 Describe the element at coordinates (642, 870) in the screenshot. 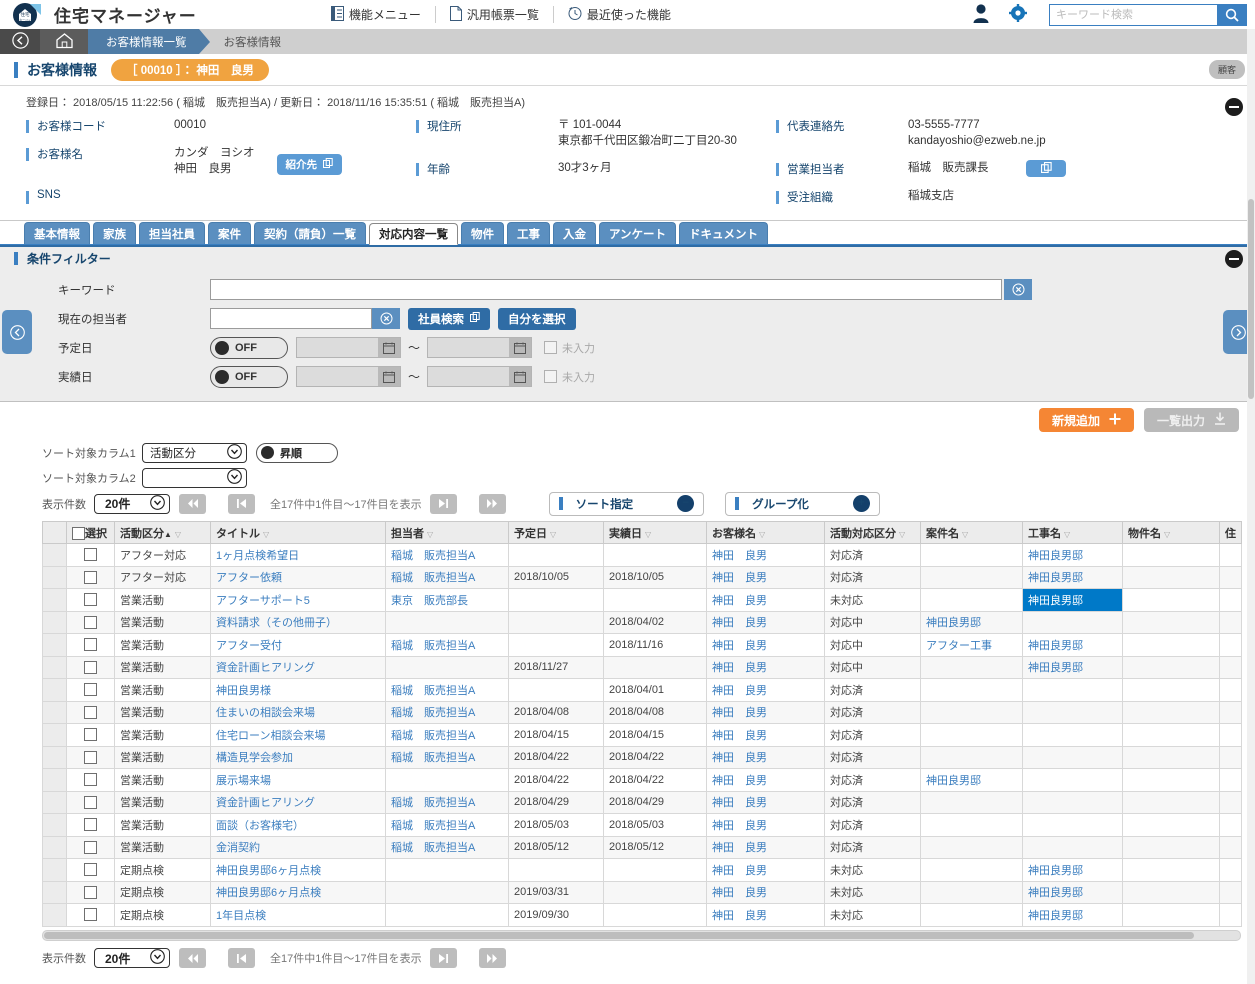

I see `table-row: 定期点検 神田良男邸6ヶ月点検 神田 良男 未対応 神田良男邸` at that location.